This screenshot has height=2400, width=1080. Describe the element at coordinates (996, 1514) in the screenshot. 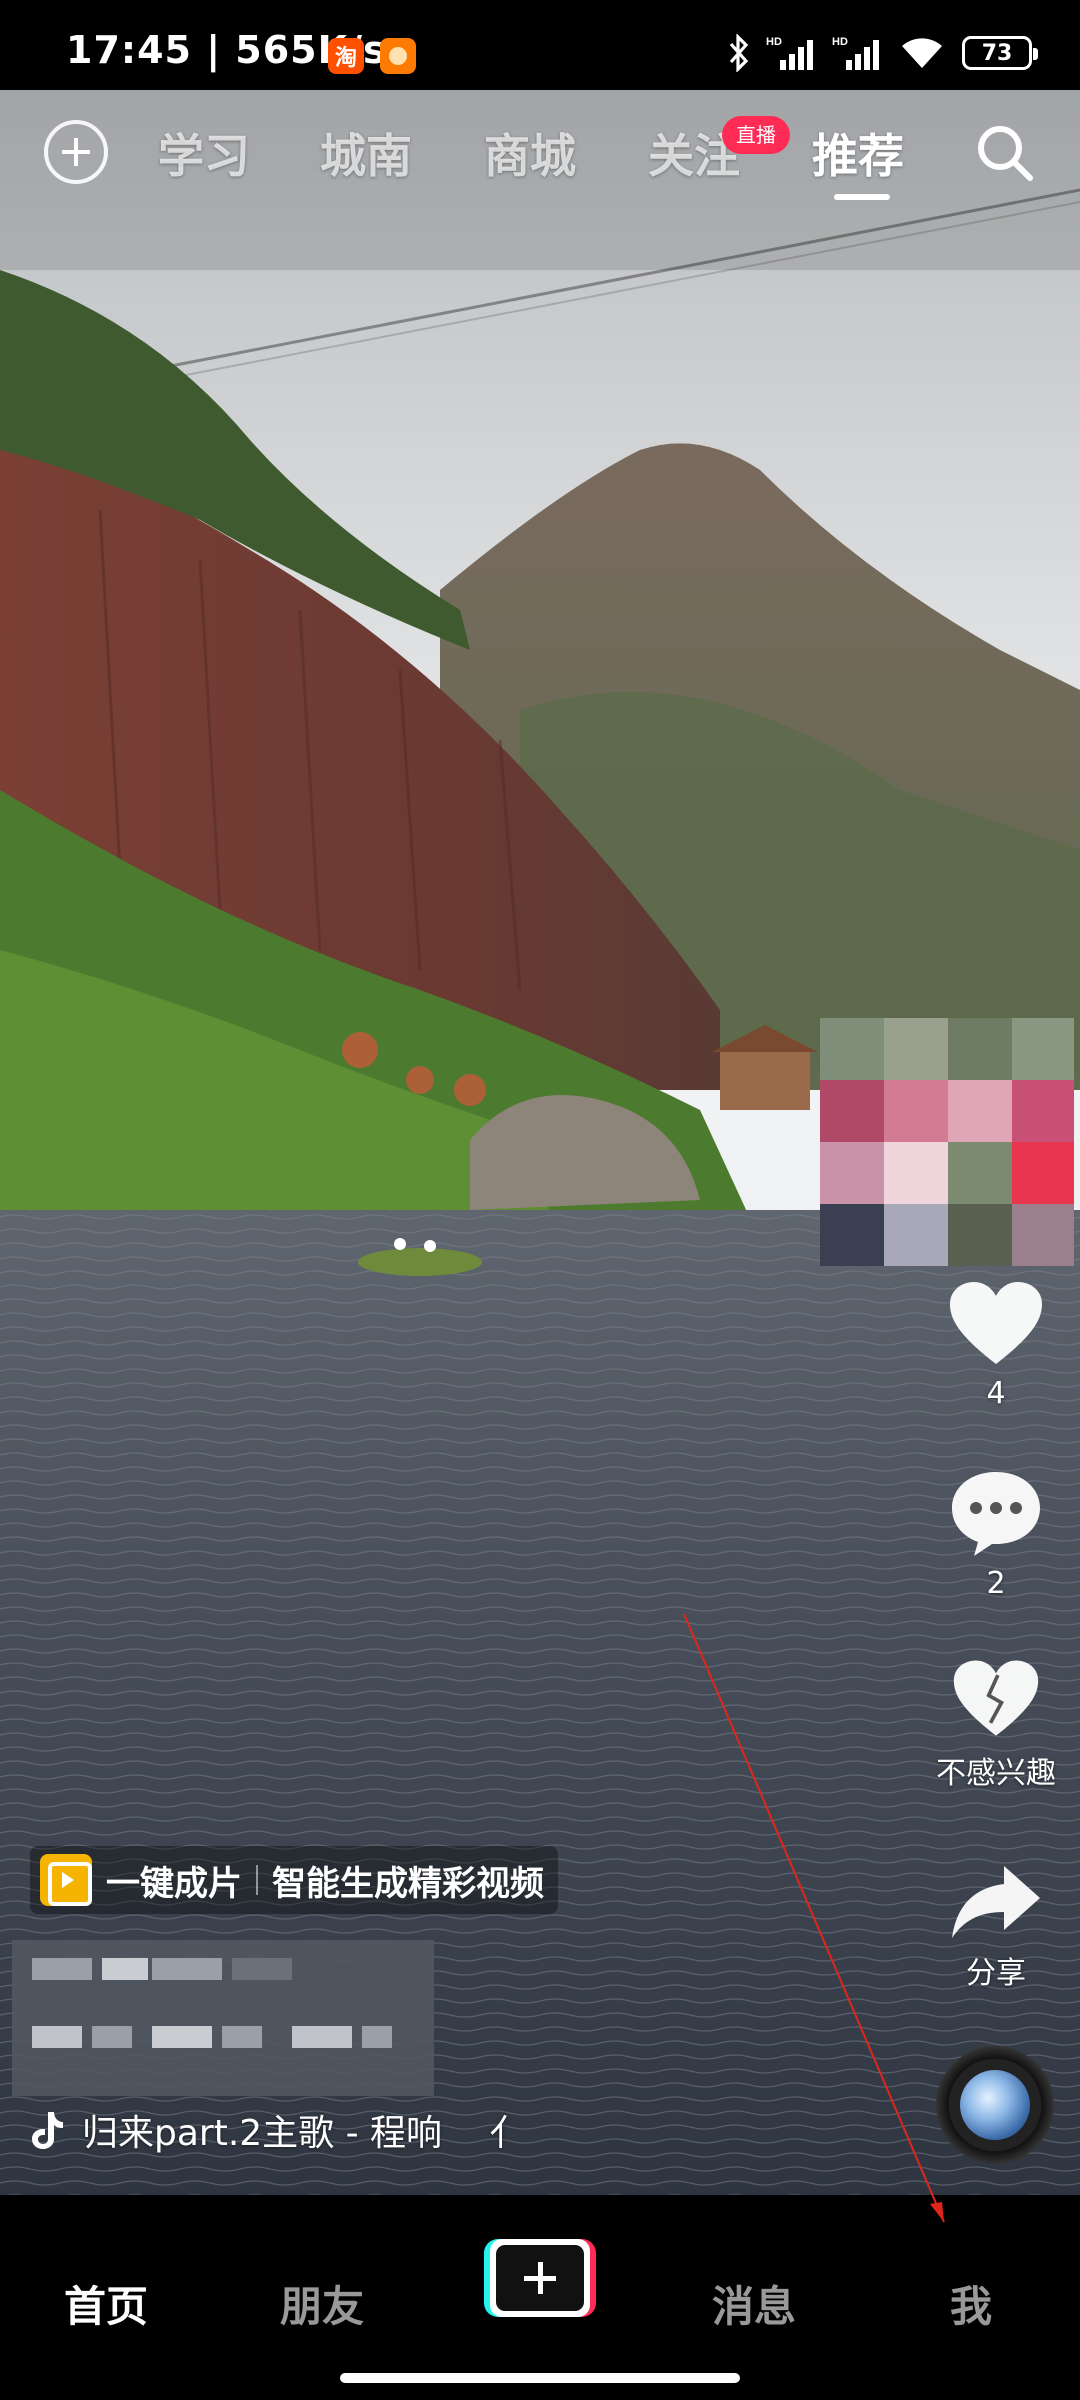

I see `comment-icon` at that location.